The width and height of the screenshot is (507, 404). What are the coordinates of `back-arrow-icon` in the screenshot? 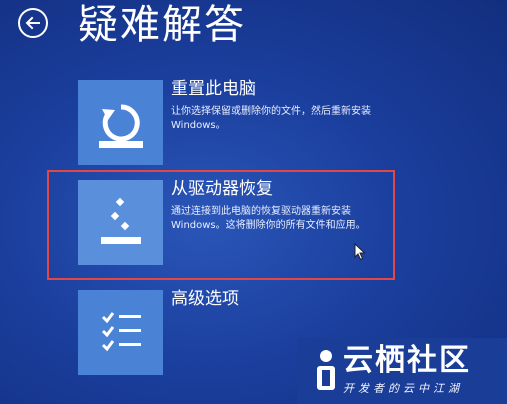 It's located at (32, 23).